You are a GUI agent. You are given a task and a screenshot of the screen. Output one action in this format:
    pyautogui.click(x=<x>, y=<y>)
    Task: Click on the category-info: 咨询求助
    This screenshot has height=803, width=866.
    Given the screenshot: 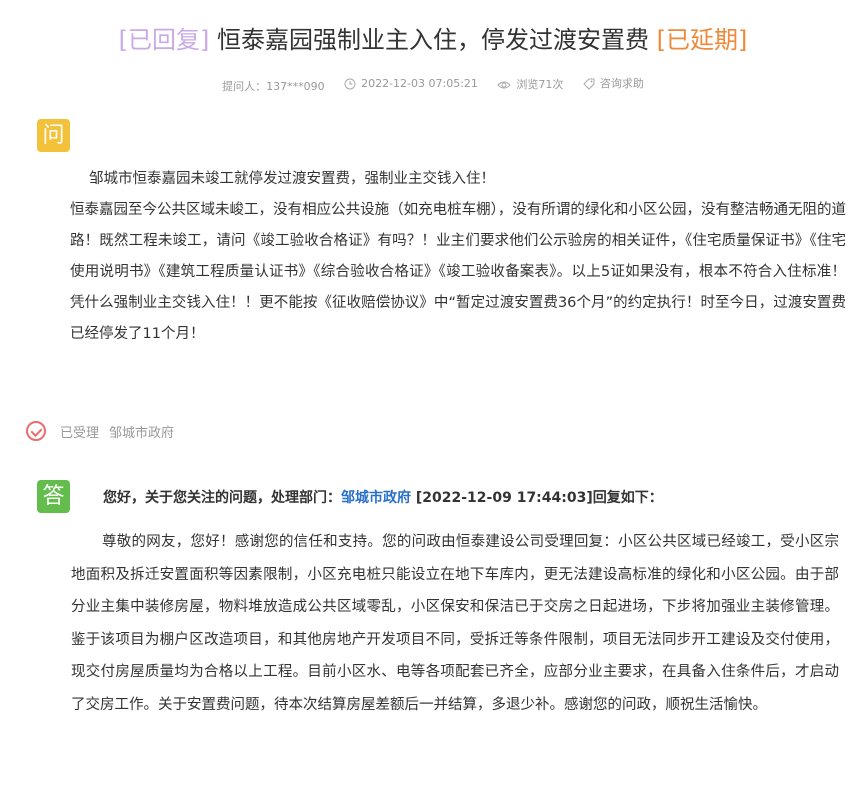 What is the action you would take?
    pyautogui.click(x=613, y=84)
    